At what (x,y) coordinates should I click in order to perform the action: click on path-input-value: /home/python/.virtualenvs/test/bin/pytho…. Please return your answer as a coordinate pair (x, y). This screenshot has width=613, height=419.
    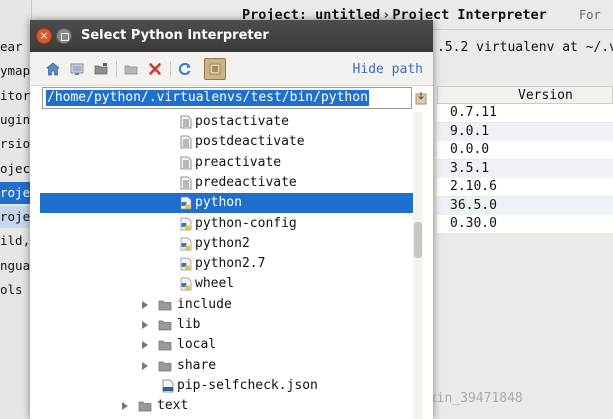
    Looking at the image, I should click on (207, 98).